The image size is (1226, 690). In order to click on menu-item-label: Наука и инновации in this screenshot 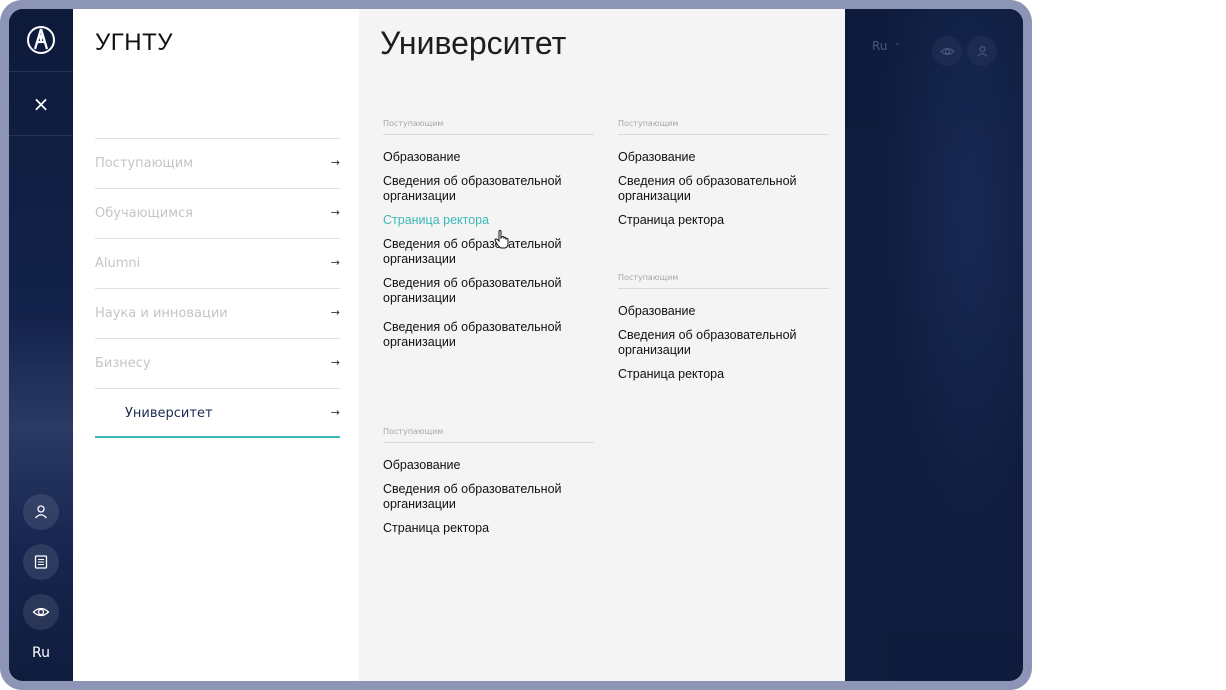, I will do `click(161, 313)`.